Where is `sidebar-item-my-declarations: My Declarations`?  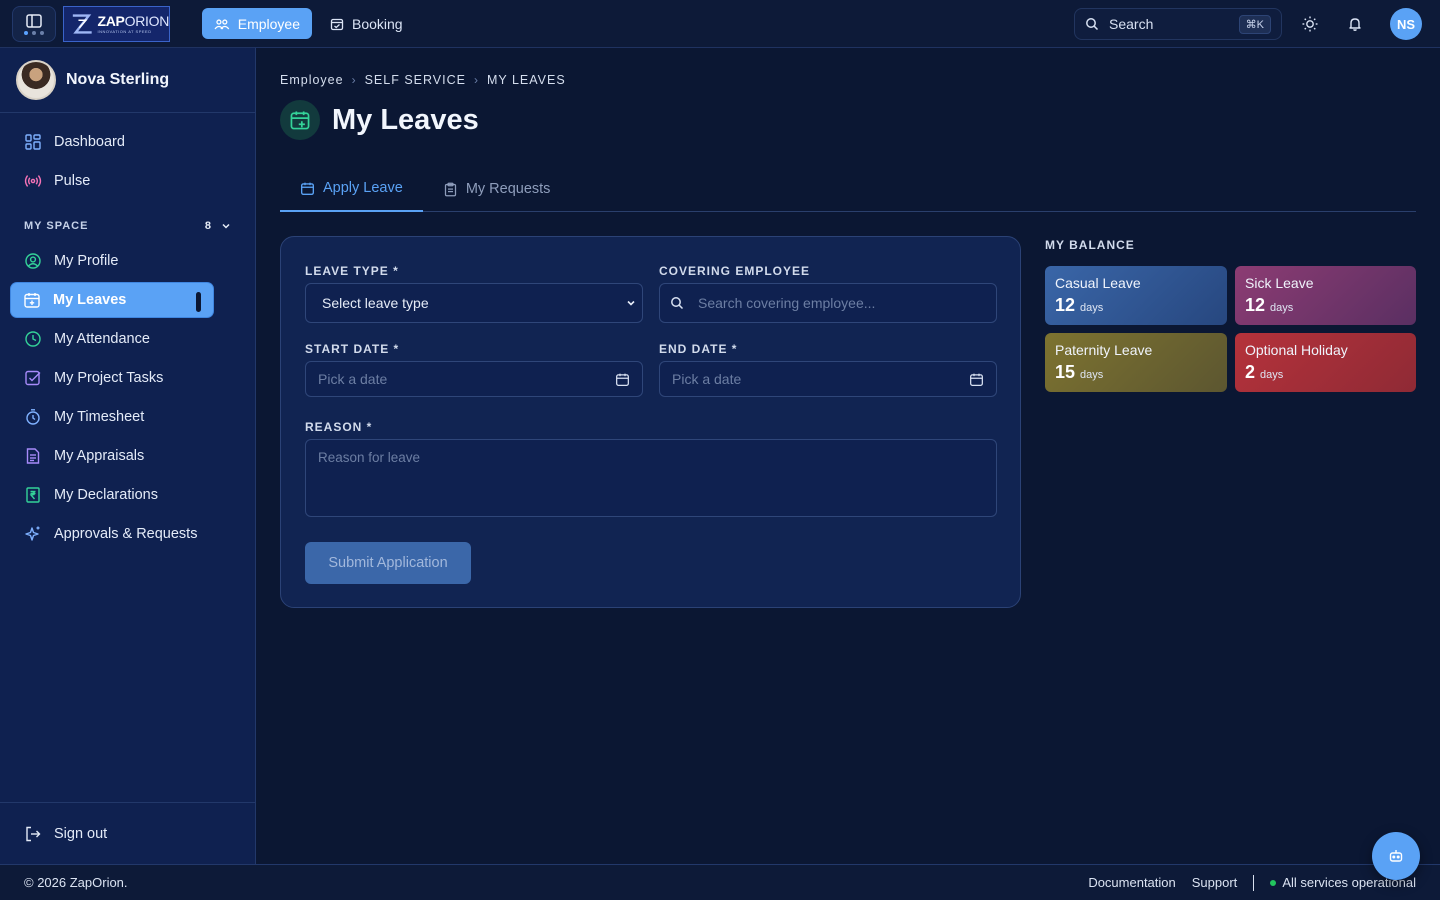
sidebar-item-my-declarations: My Declarations is located at coordinates (127, 495).